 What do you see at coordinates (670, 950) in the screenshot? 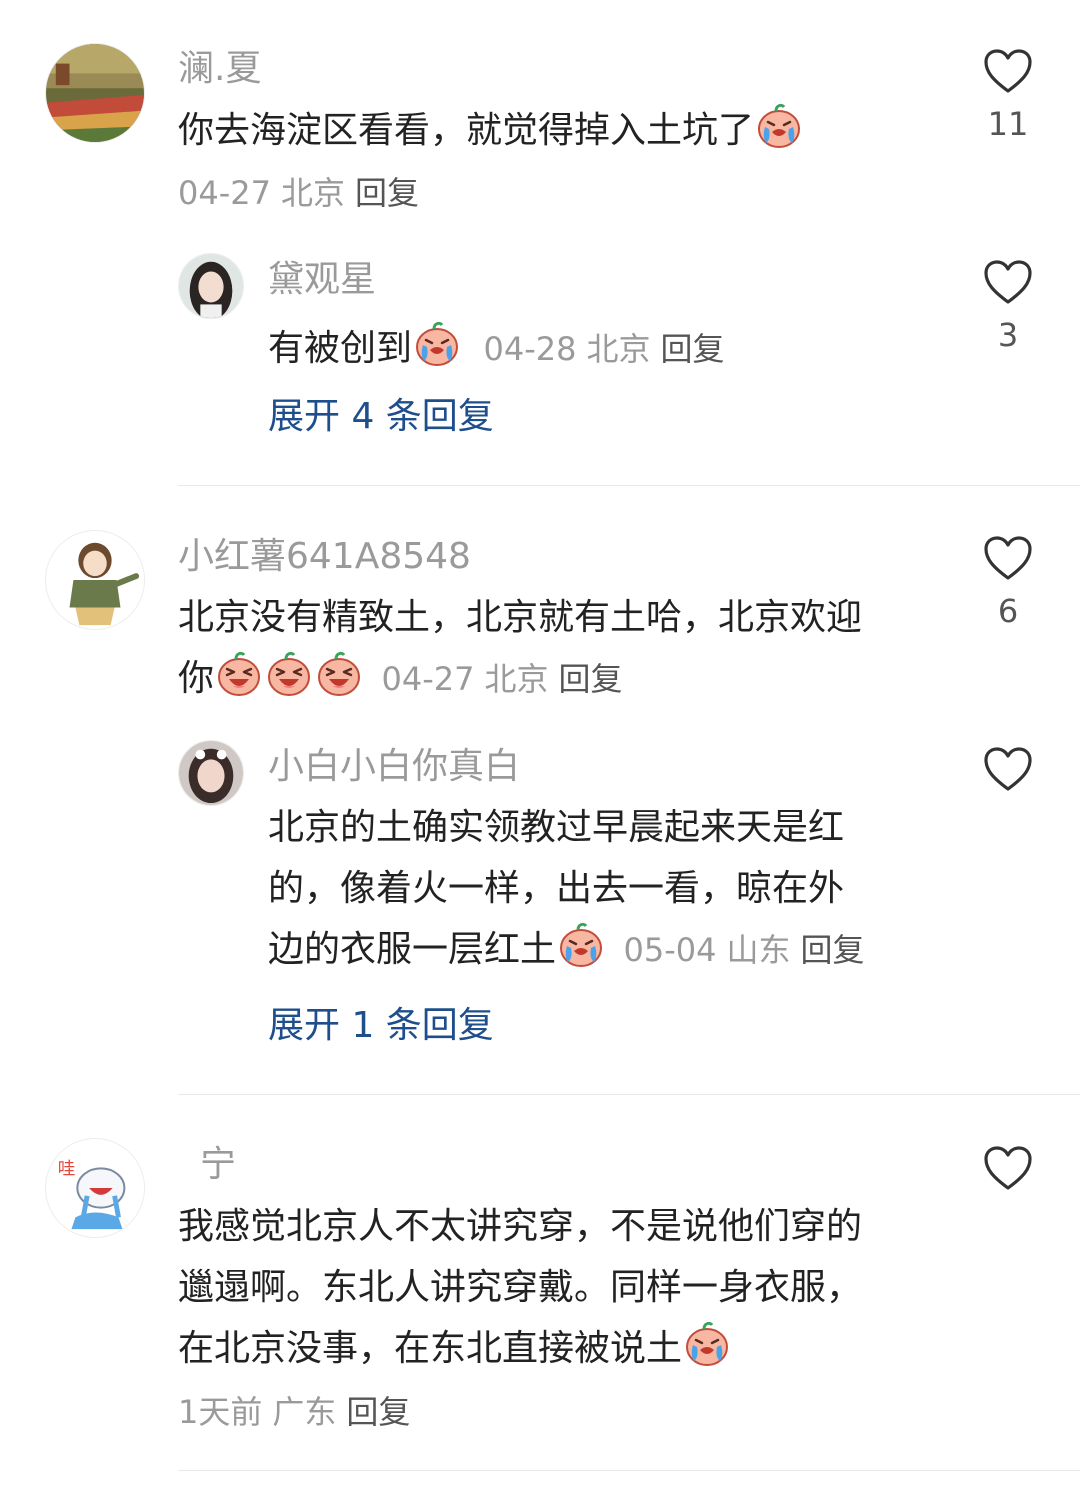
I see `reply-date: 05-04` at bounding box center [670, 950].